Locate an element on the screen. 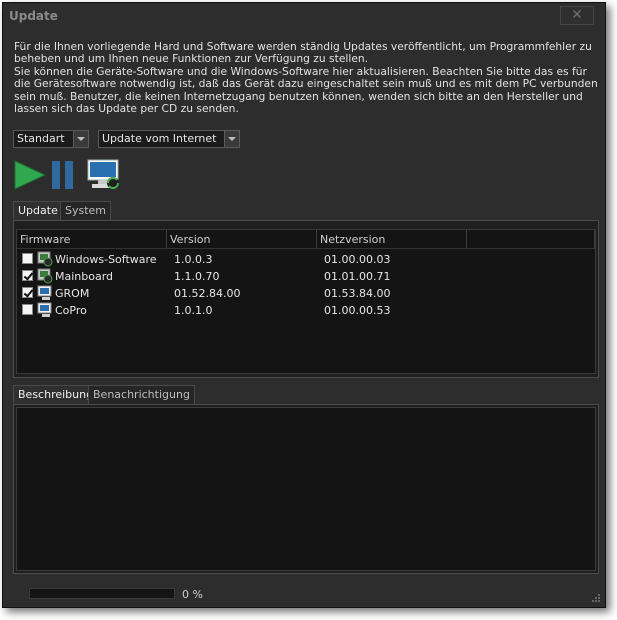 The height and width of the screenshot is (620, 617). bottom-tab-bar: Beschreibung Benachrichtigung is located at coordinates (143, 394).